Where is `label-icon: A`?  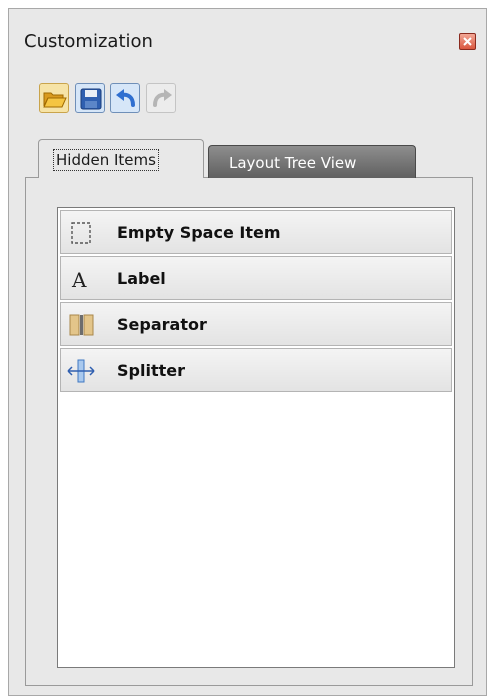 label-icon: A is located at coordinates (79, 280).